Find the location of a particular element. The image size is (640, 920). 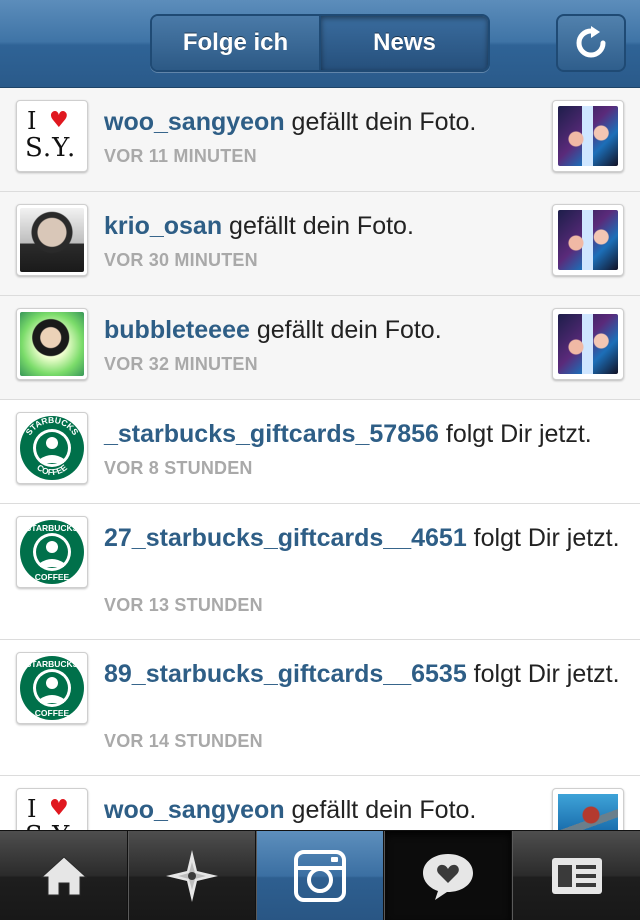

feed-segmented-control: Folge ich News is located at coordinates (320, 43).